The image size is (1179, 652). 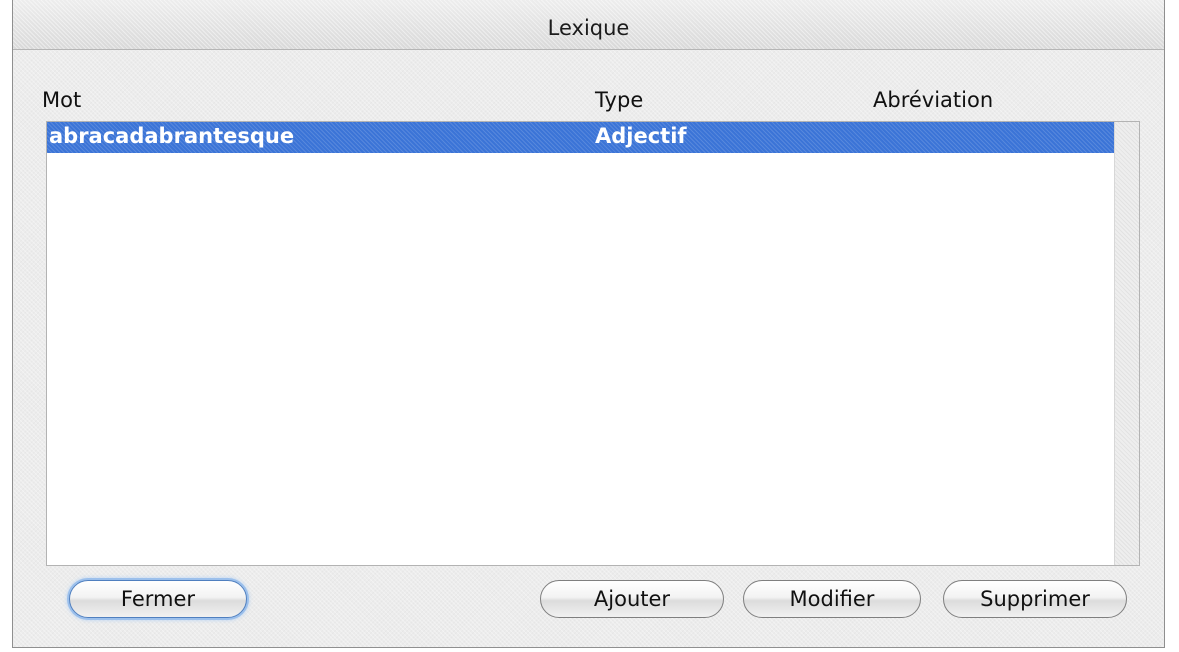 I want to click on delete-button: Supprimer, so click(x=1035, y=599).